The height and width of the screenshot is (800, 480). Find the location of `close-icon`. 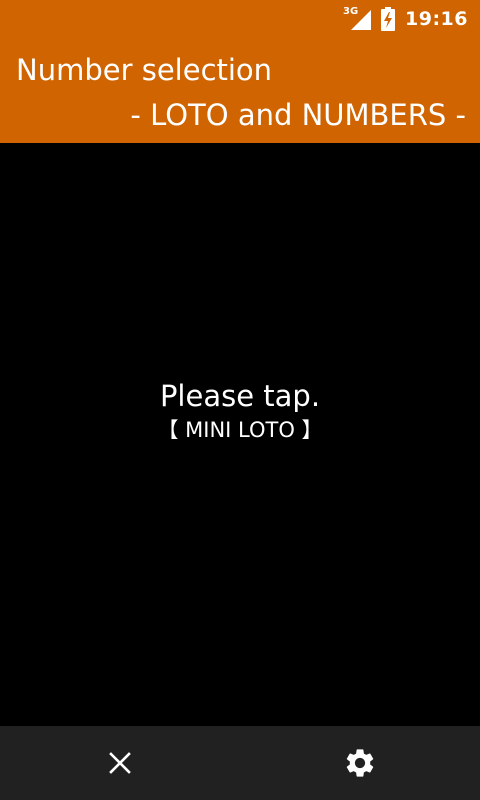

close-icon is located at coordinates (120, 763).